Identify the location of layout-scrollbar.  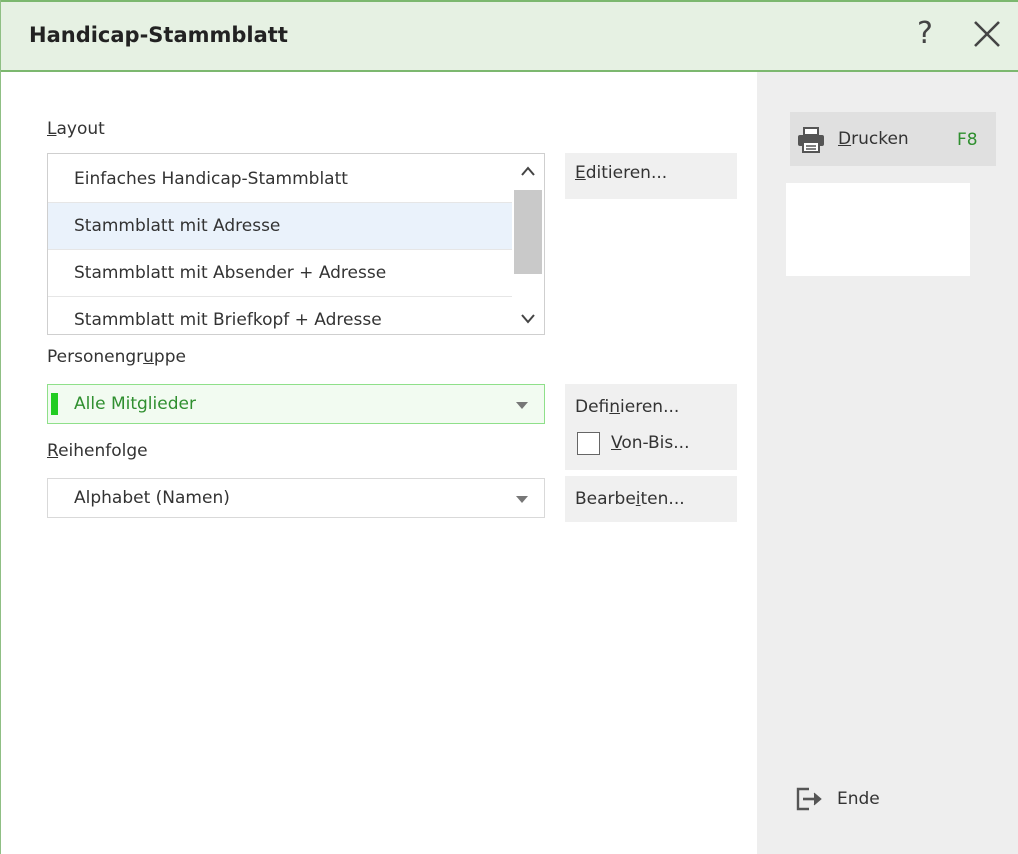
(528, 244).